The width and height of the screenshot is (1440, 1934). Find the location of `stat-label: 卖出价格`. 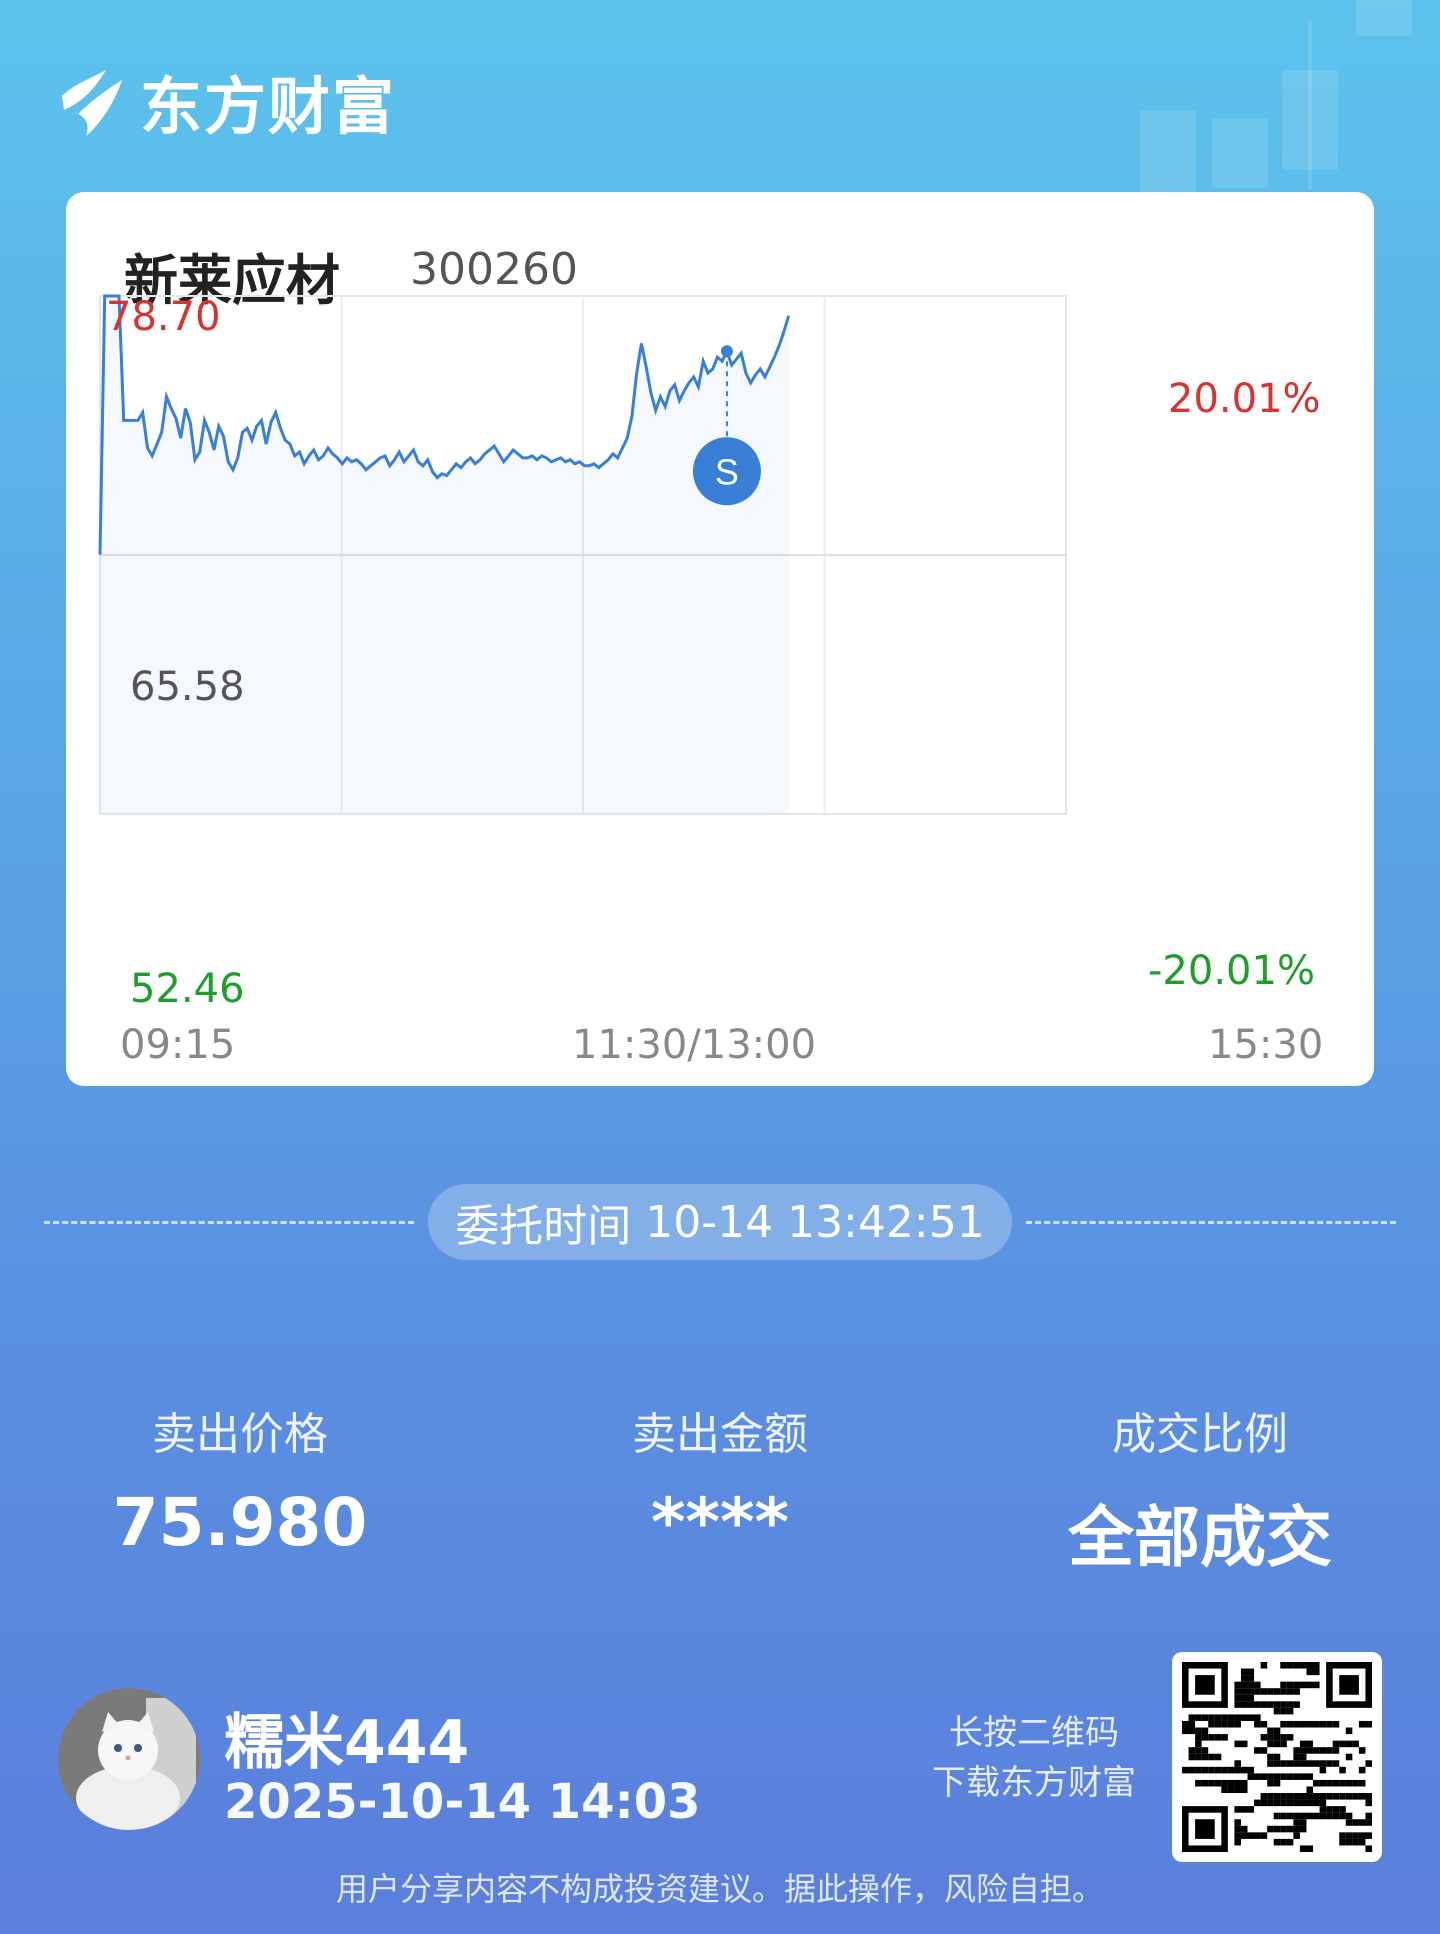

stat-label: 卖出价格 is located at coordinates (240, 1434).